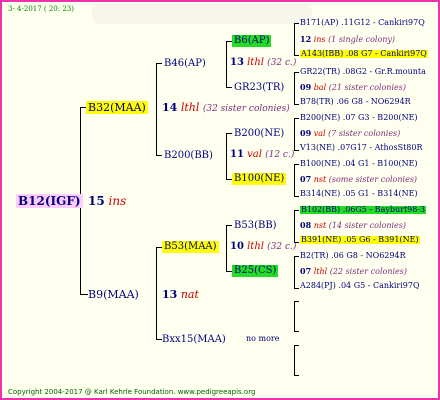 This screenshot has height=400, width=440. What do you see at coordinates (364, 54) in the screenshot?
I see `g4-row: A143(IBB) .08 G7 - Cankiri97Q` at bounding box center [364, 54].